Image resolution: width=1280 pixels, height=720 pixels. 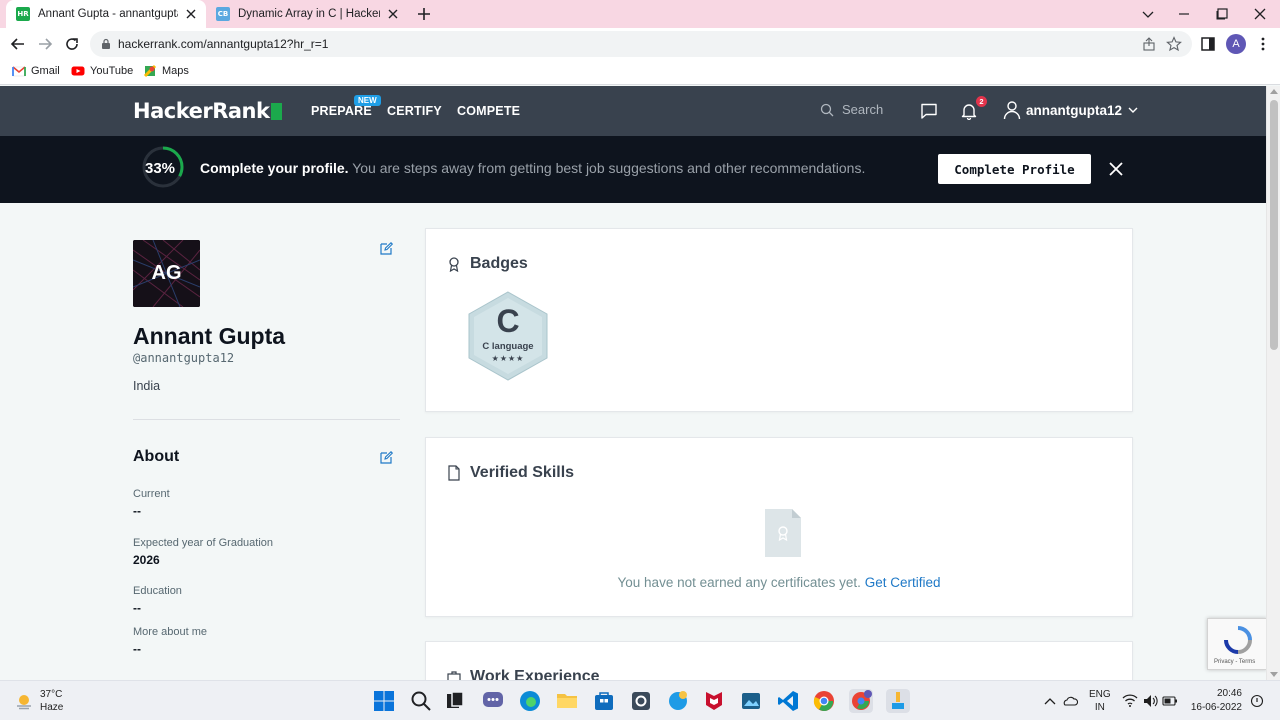 What do you see at coordinates (863, 109) in the screenshot?
I see `search-placeholder: Search` at bounding box center [863, 109].